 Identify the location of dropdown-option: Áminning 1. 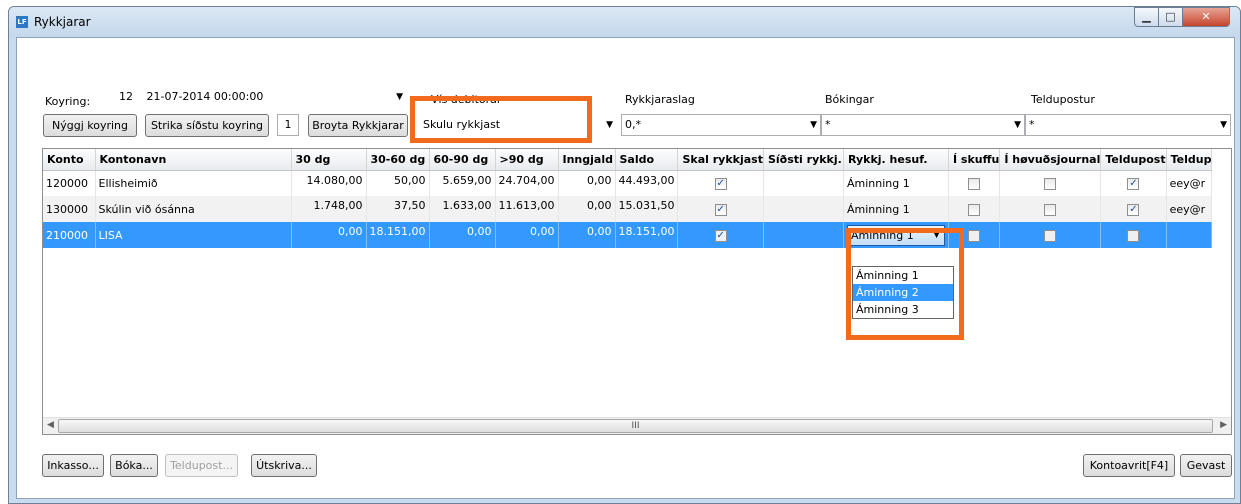
(903, 275).